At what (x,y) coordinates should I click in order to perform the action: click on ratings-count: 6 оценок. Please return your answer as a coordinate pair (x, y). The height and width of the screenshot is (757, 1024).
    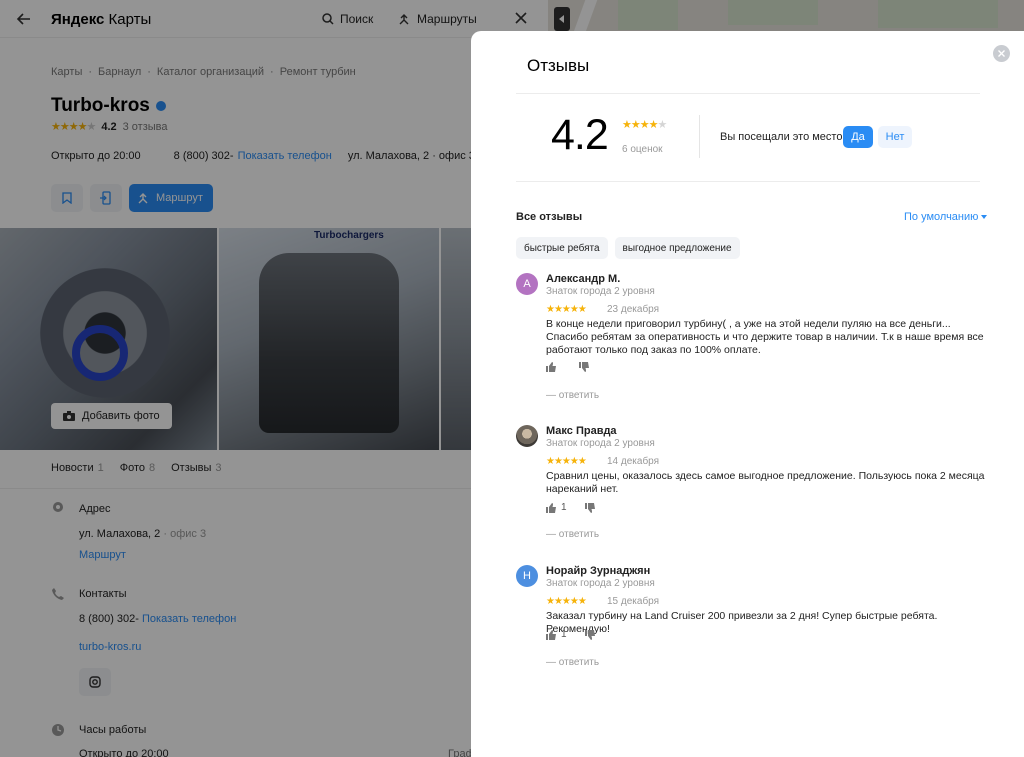
    Looking at the image, I should click on (642, 149).